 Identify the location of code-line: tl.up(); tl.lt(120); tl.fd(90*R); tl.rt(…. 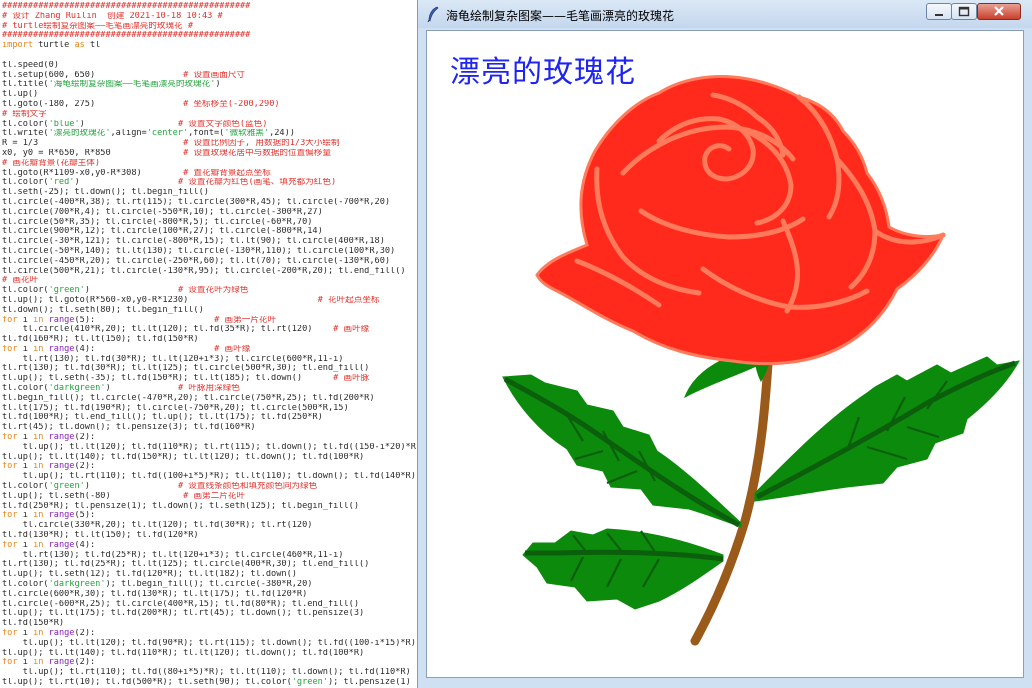
(209, 644).